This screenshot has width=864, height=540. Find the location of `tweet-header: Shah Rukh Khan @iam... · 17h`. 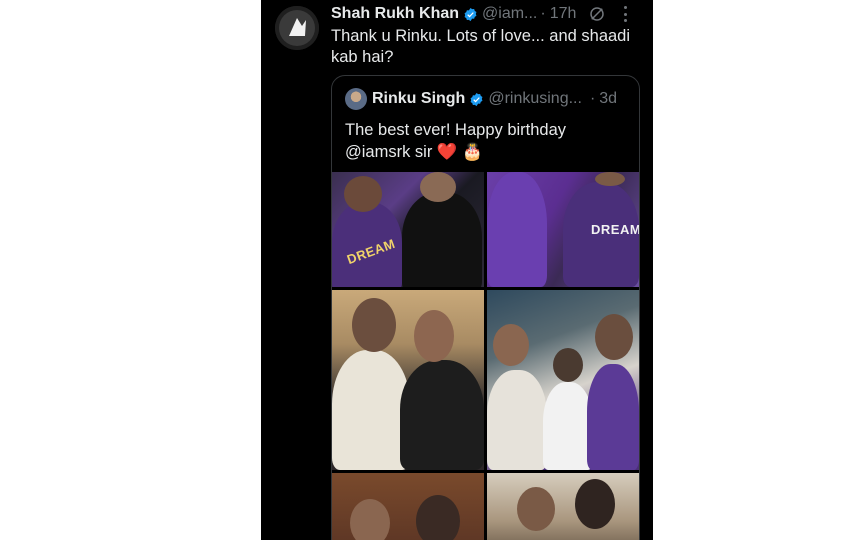

tweet-header: Shah Rukh Khan @iam... · 17h is located at coordinates (487, 14).